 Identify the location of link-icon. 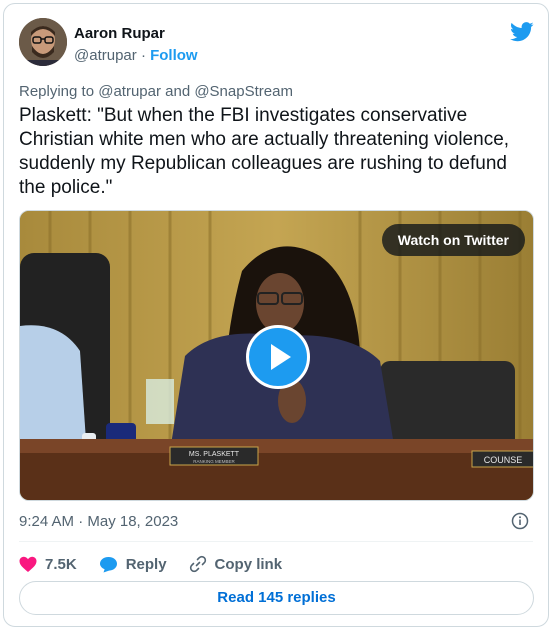
(197, 564).